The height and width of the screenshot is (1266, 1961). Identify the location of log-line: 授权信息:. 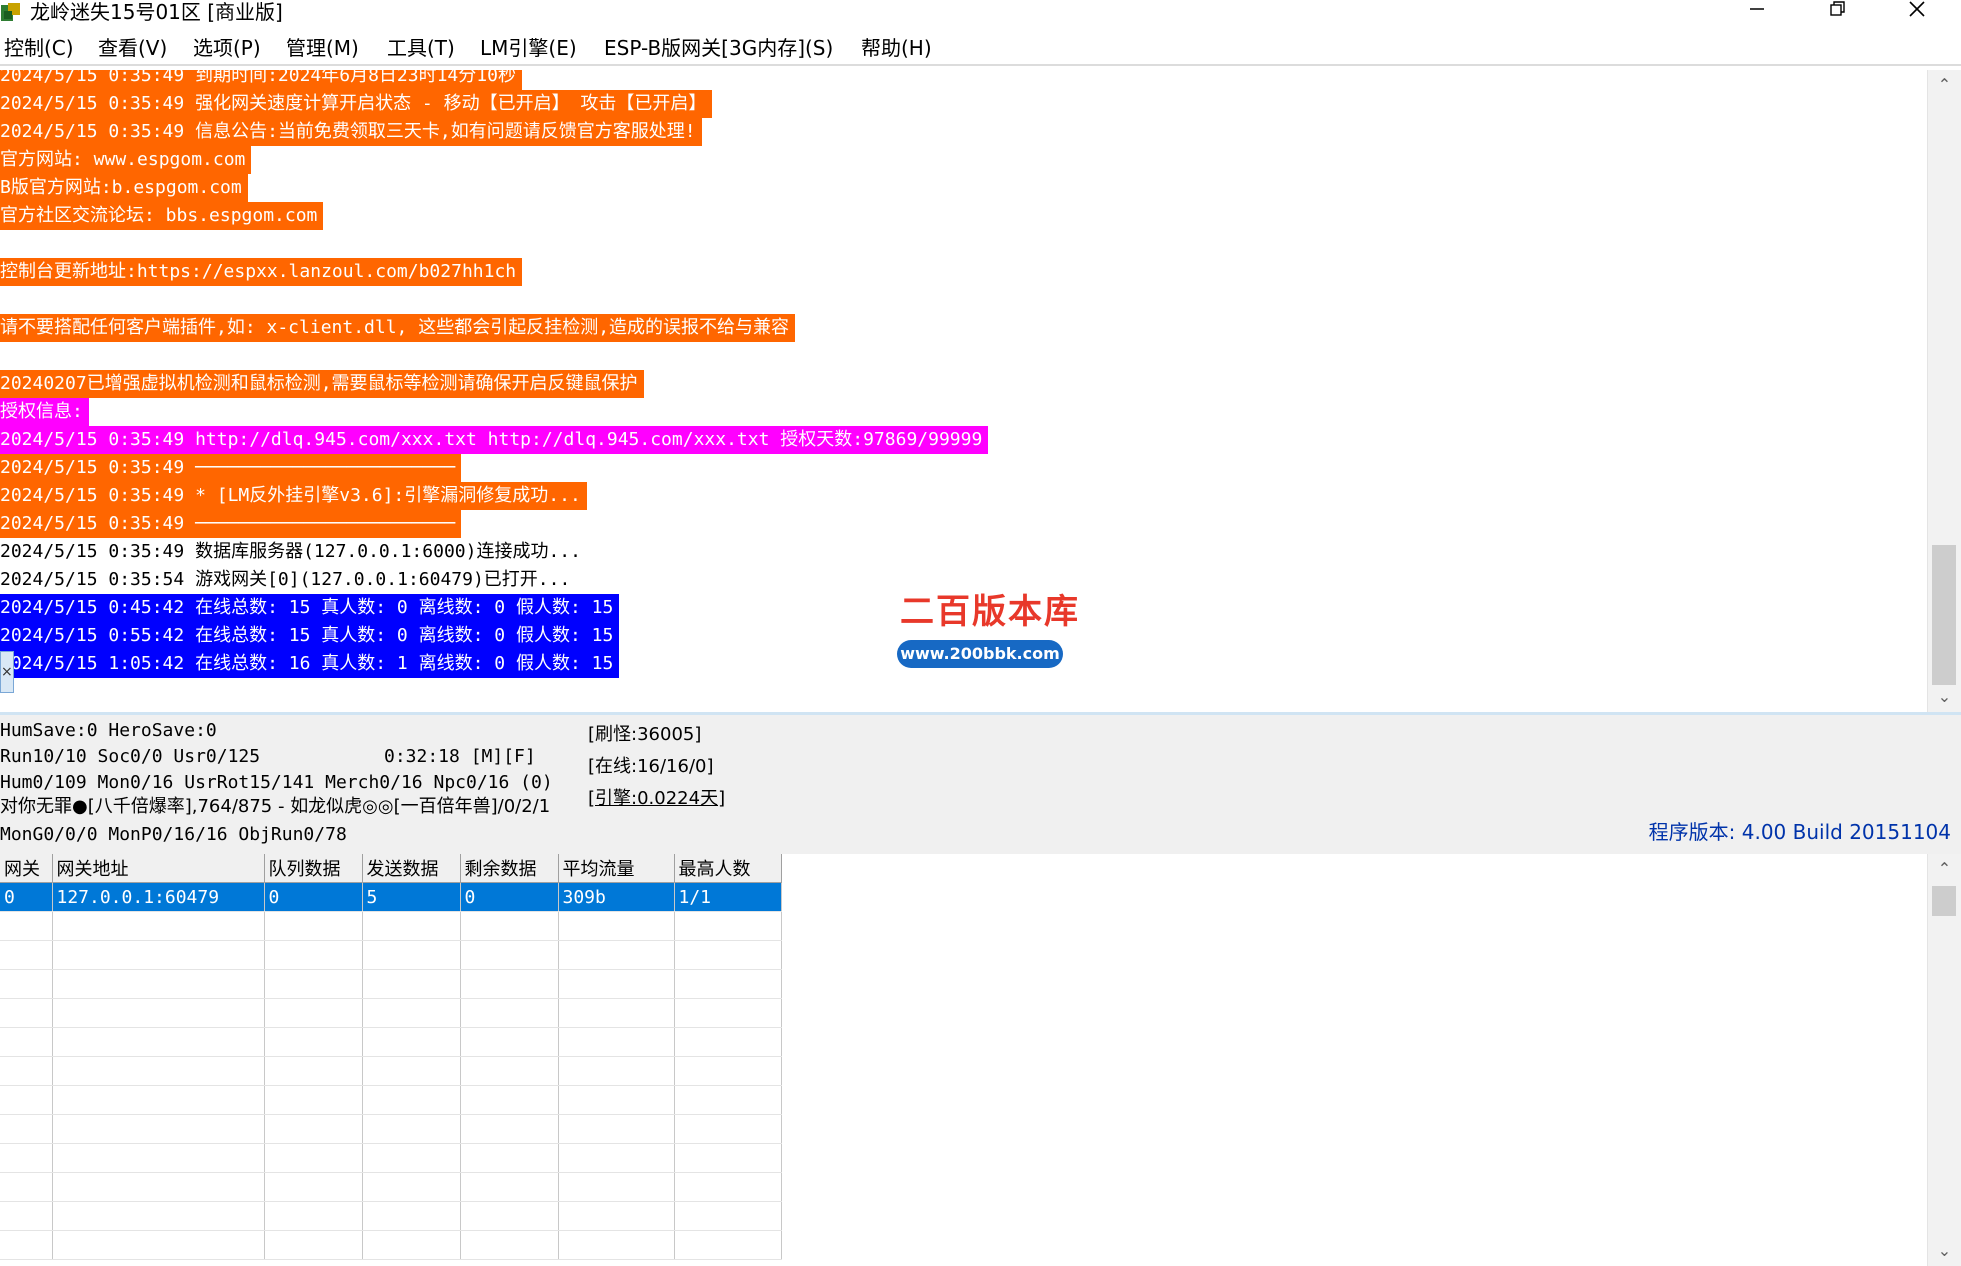
(44, 412).